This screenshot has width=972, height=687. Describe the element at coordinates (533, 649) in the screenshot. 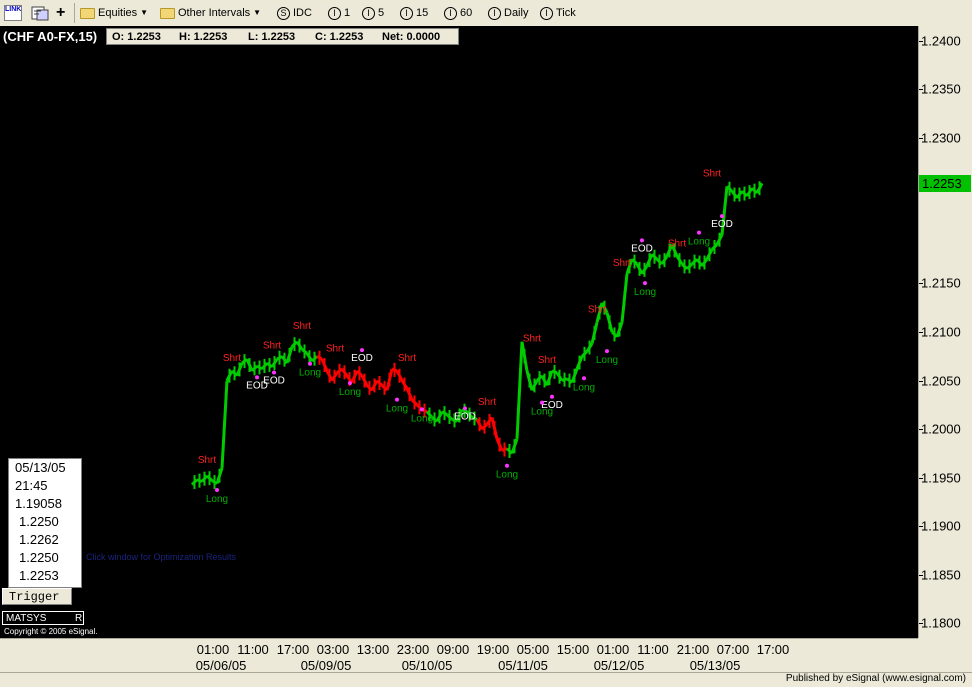

I see `time-tick-label: 05:00` at that location.